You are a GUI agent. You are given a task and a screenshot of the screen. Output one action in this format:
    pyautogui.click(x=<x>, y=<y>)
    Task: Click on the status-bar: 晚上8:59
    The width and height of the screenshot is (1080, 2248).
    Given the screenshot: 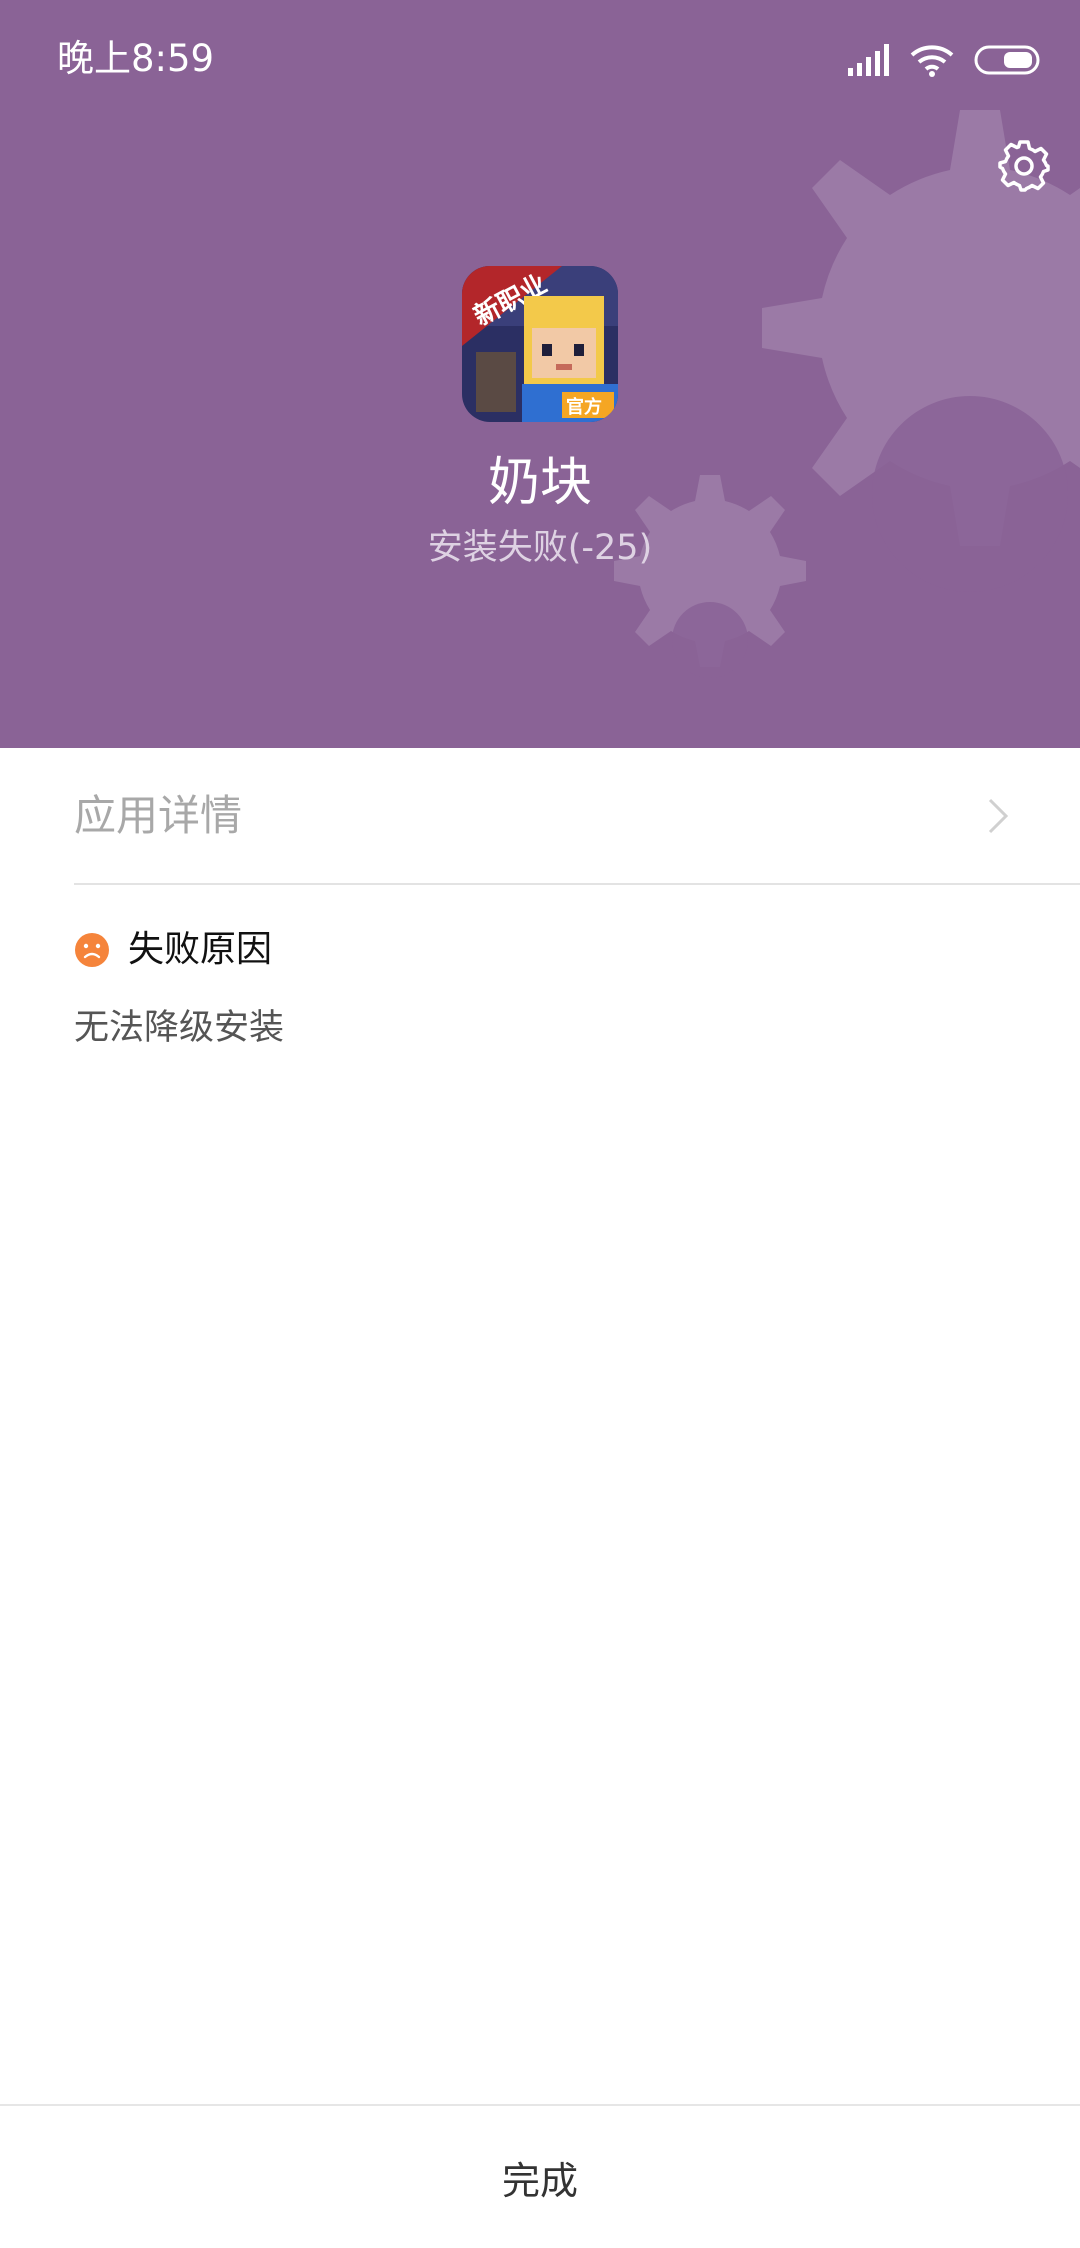 What is the action you would take?
    pyautogui.click(x=540, y=60)
    